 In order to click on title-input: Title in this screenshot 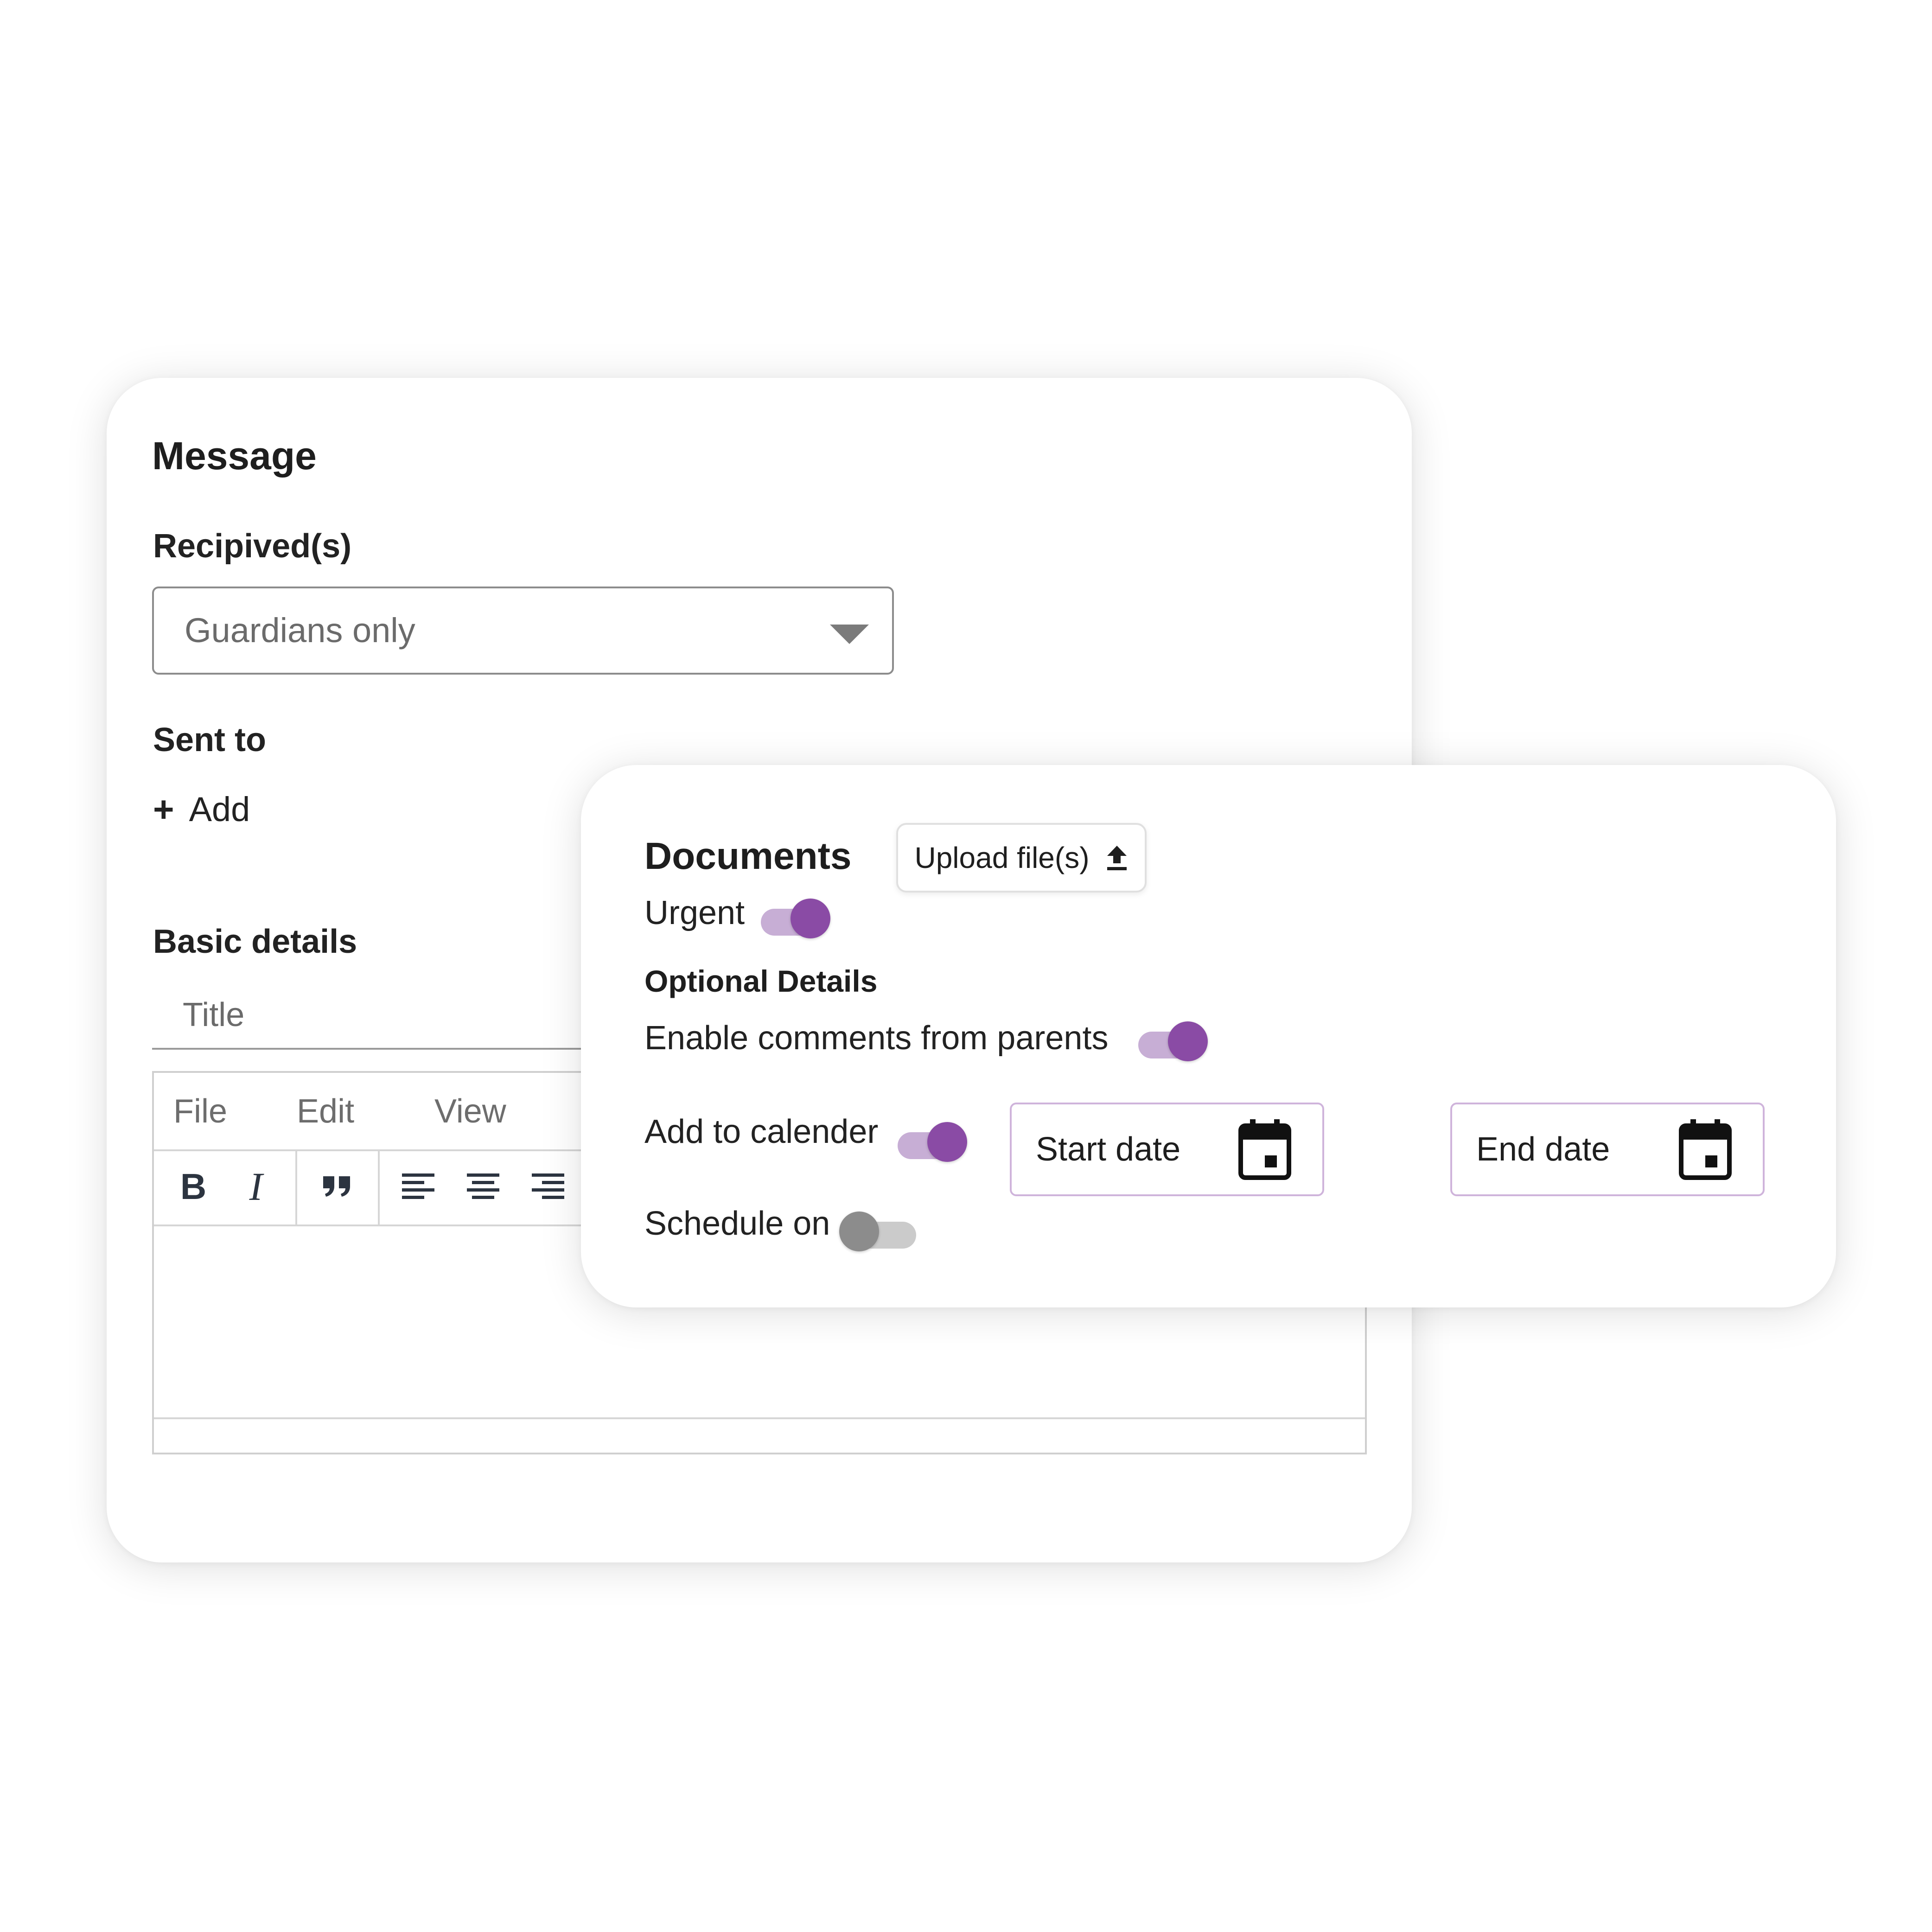, I will do `click(384, 1019)`.